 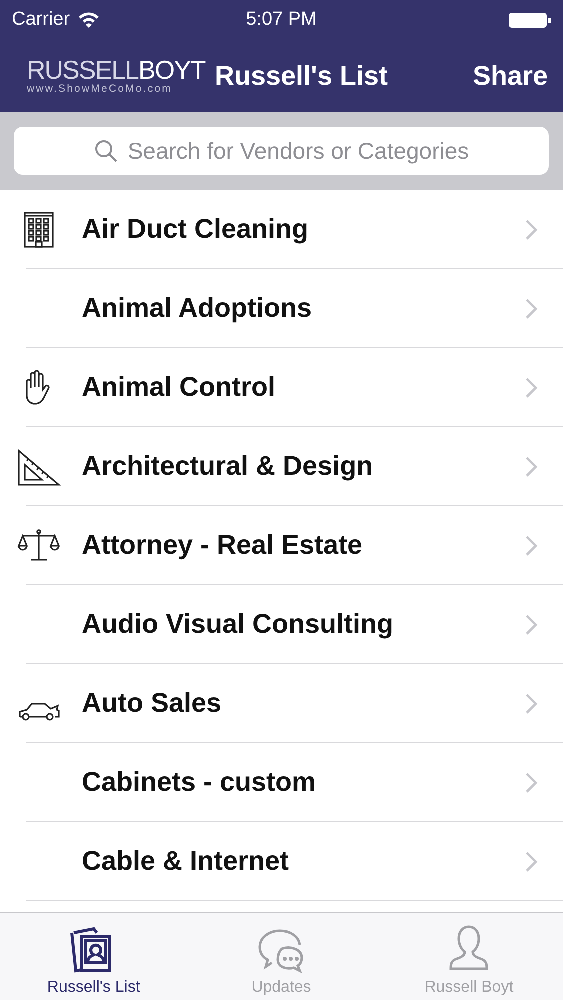 I want to click on wifi-icon, so click(x=89, y=20).